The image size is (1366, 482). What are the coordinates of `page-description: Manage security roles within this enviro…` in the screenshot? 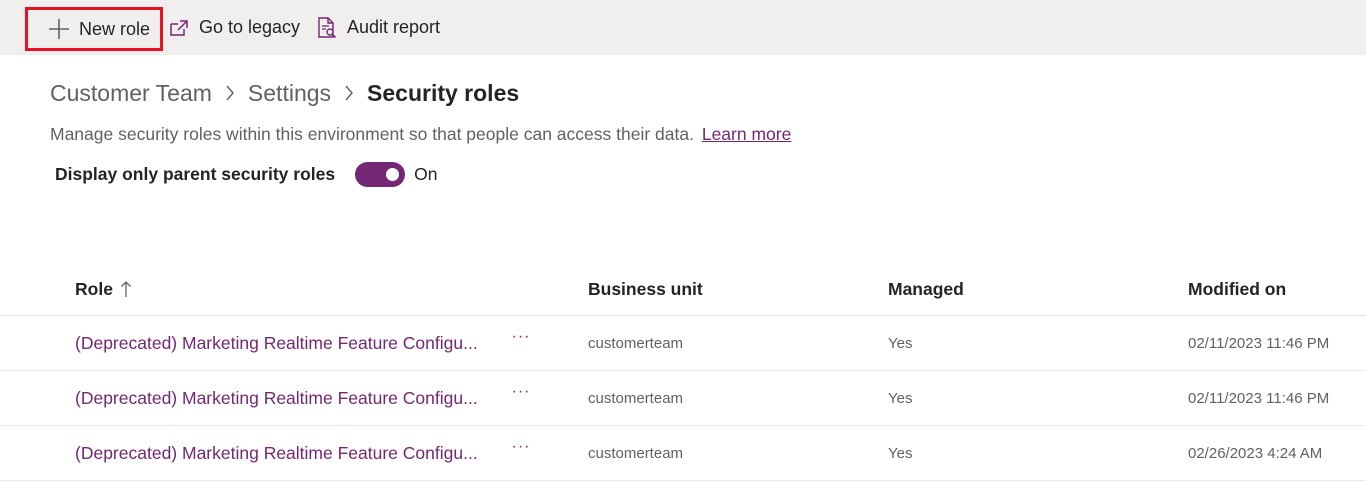 It's located at (420, 134).